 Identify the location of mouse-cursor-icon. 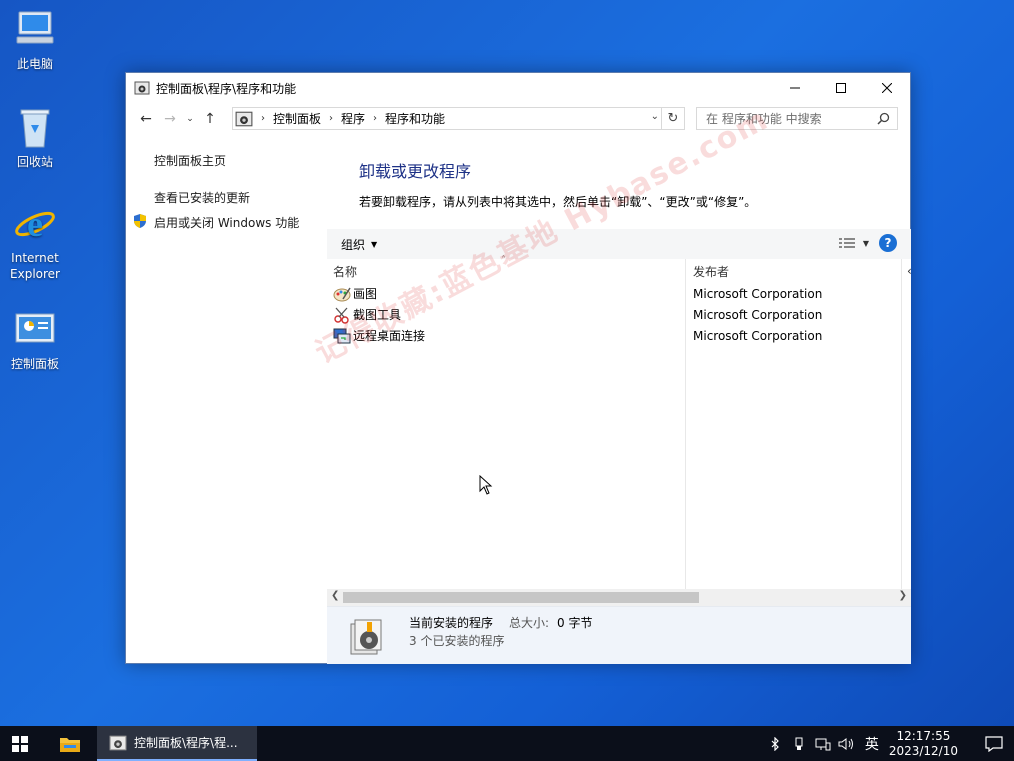
(486, 485).